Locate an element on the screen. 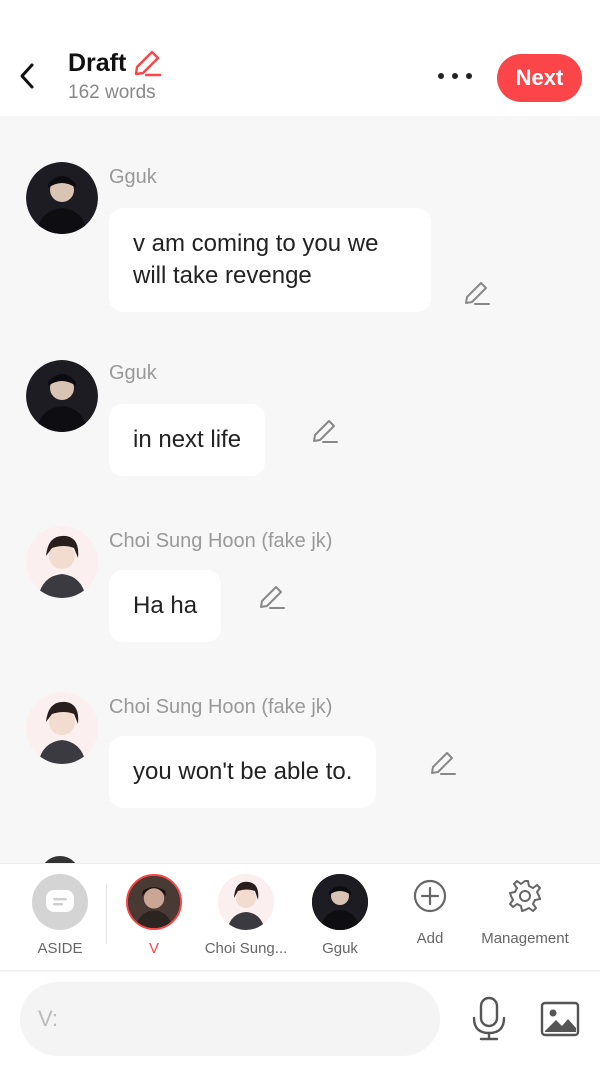  management-button: Management is located at coordinates (525, 910).